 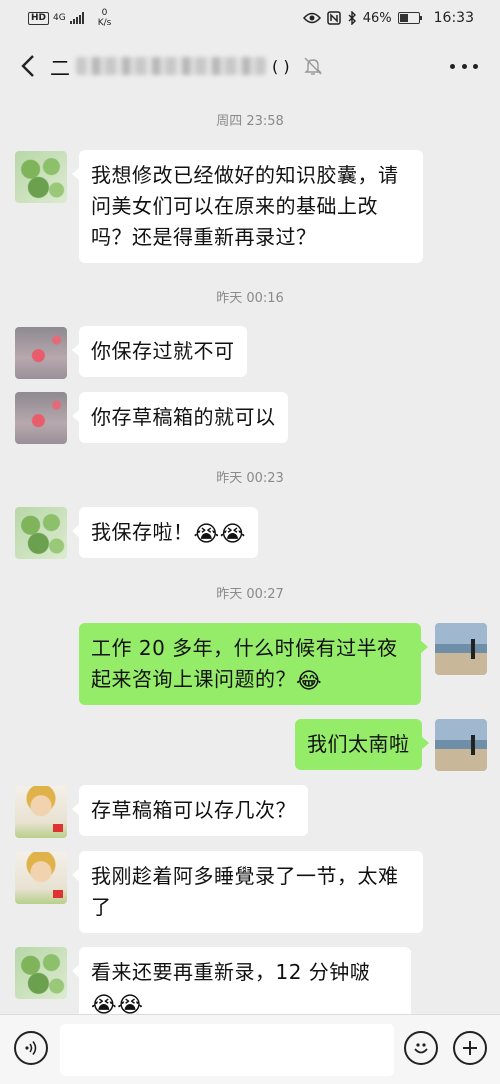 What do you see at coordinates (421, 1048) in the screenshot?
I see `emoji-icon` at bounding box center [421, 1048].